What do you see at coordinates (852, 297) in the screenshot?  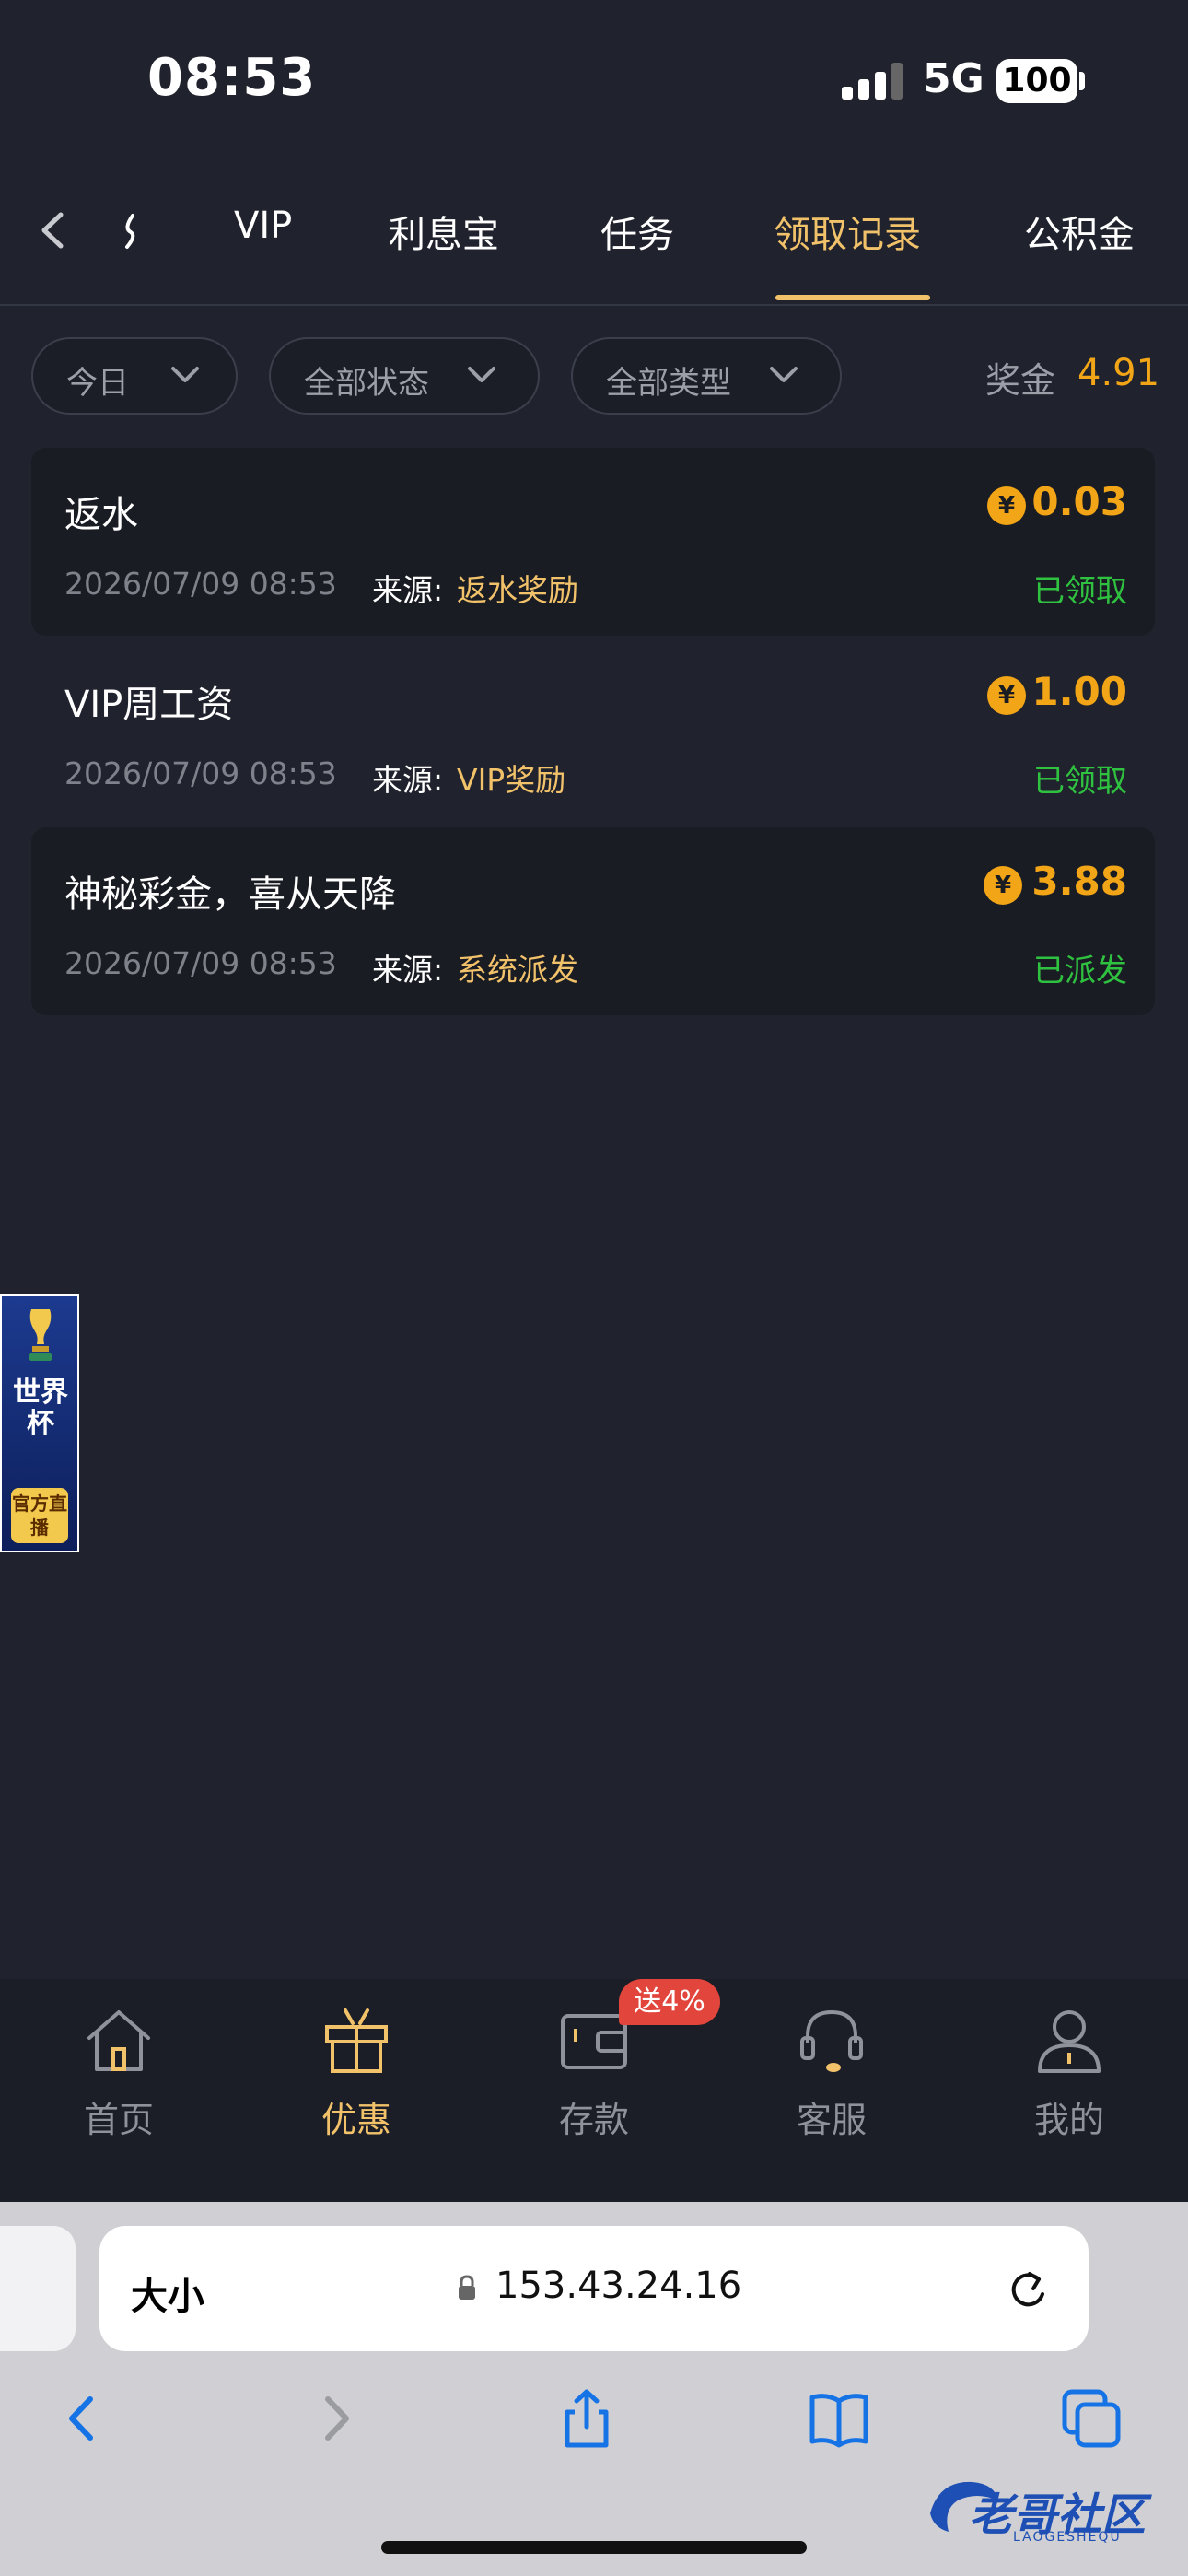 I see `active-tab-indicator` at bounding box center [852, 297].